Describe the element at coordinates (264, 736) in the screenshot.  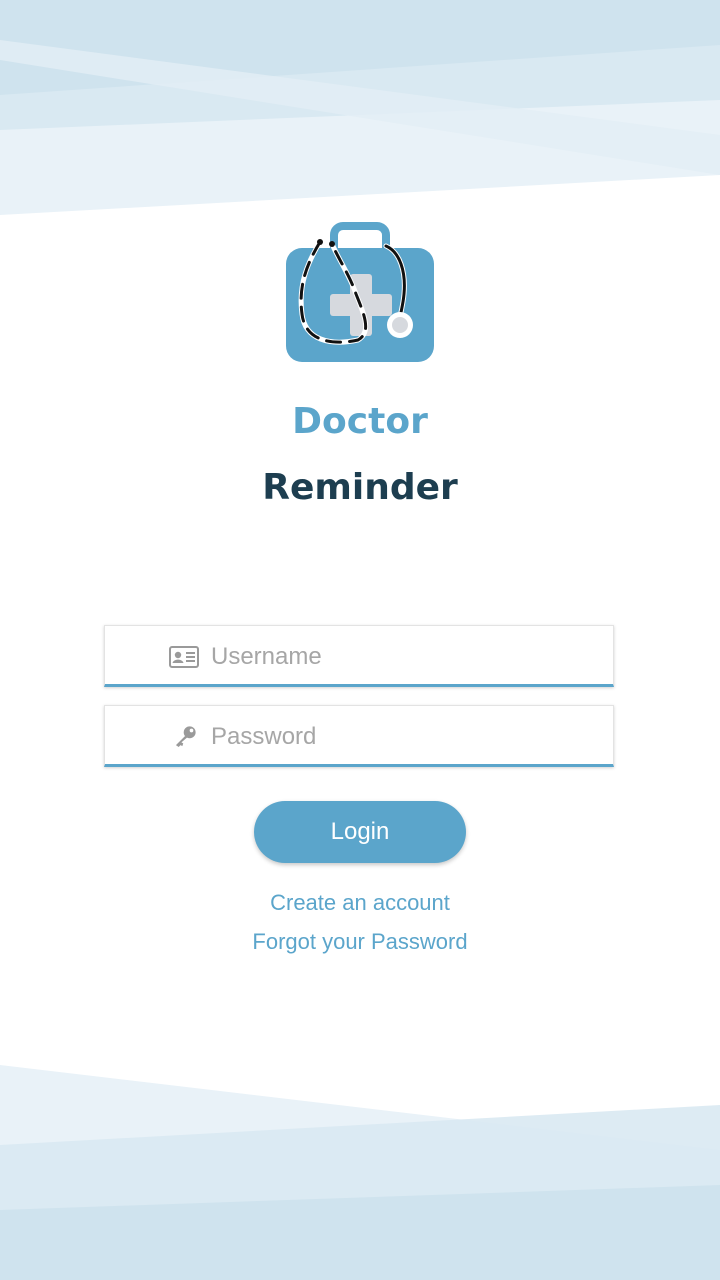
I see `password-placeholder: Password` at that location.